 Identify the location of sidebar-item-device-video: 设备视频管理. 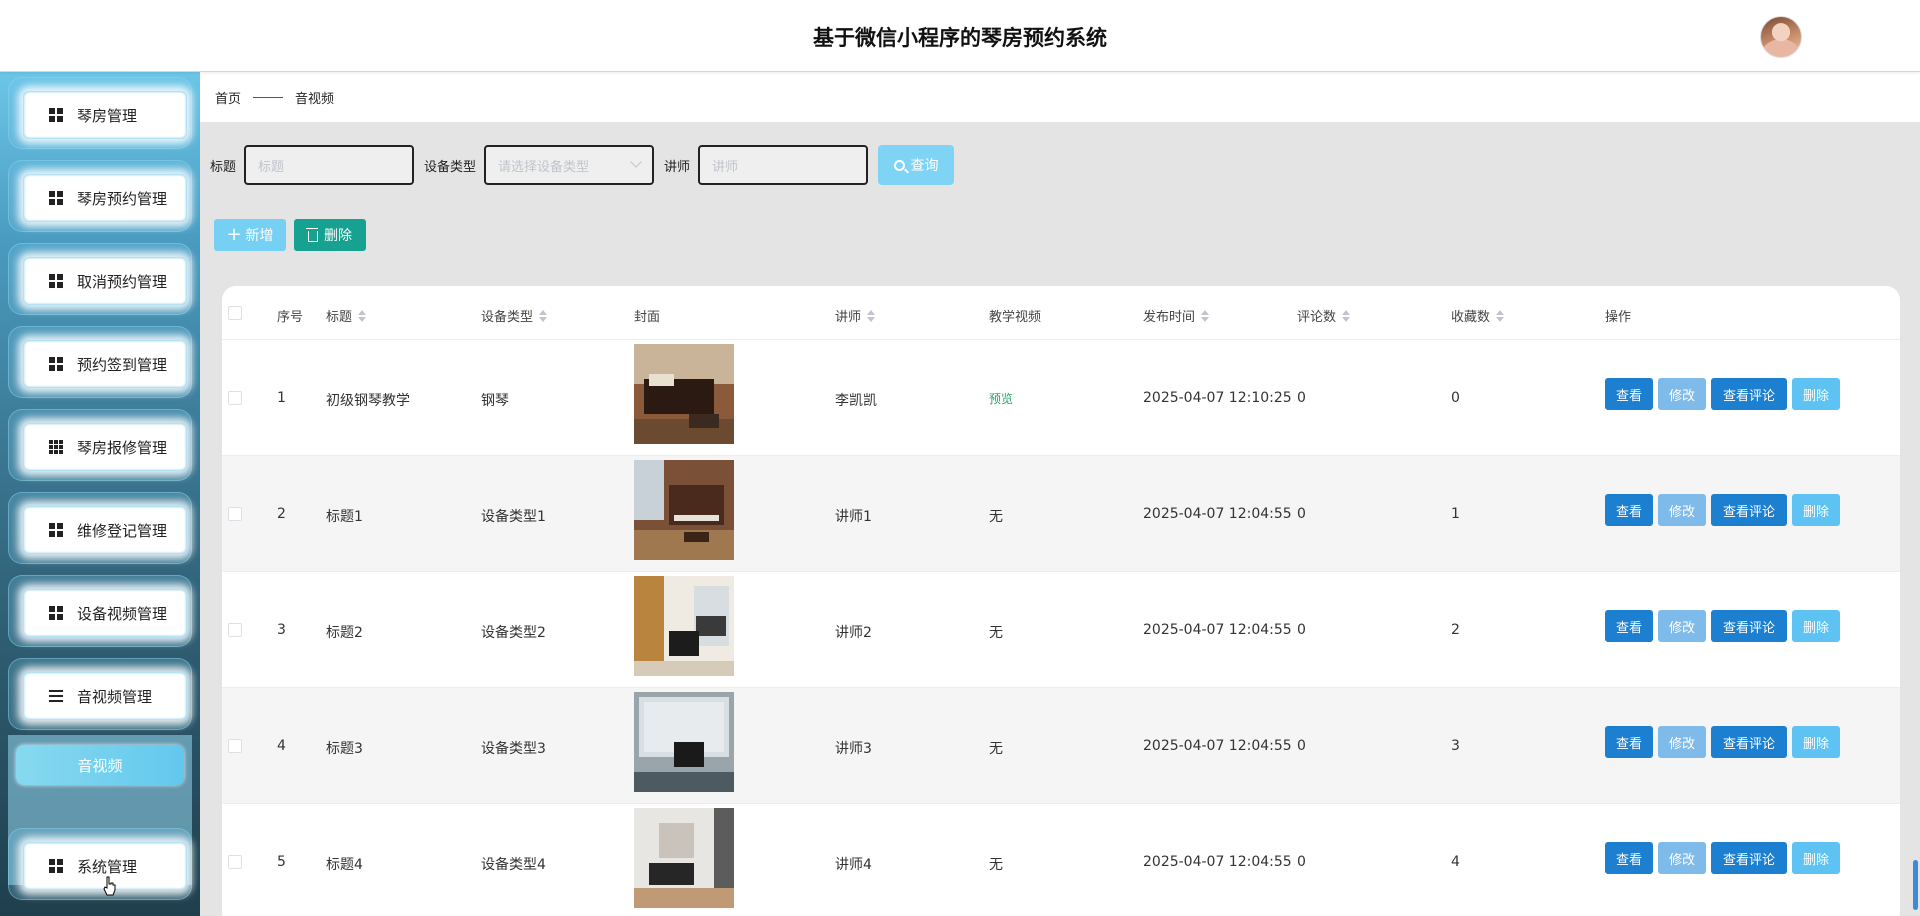
(105, 613).